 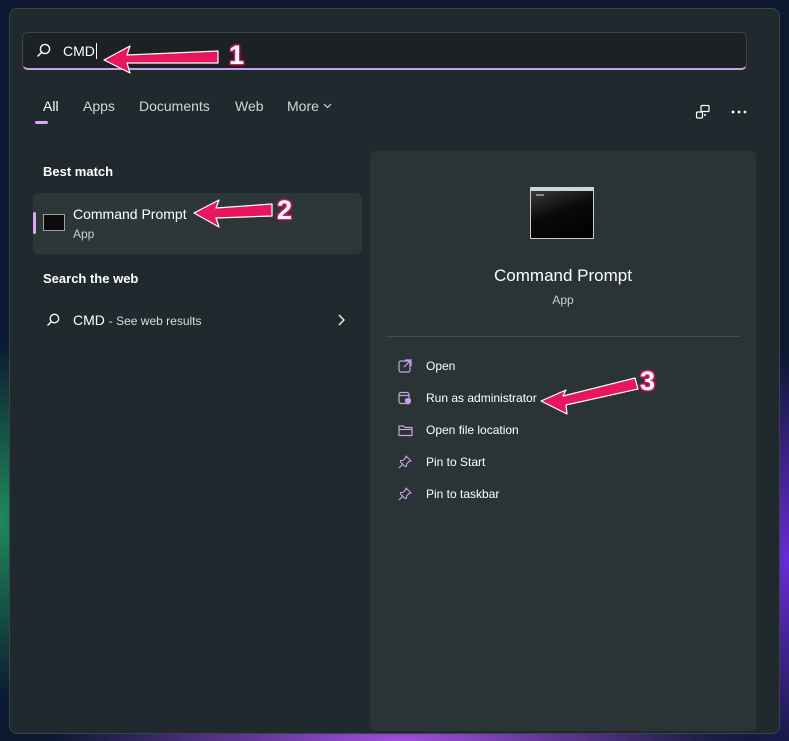 What do you see at coordinates (285, 210) in the screenshot?
I see `annotation-number-2: 2` at bounding box center [285, 210].